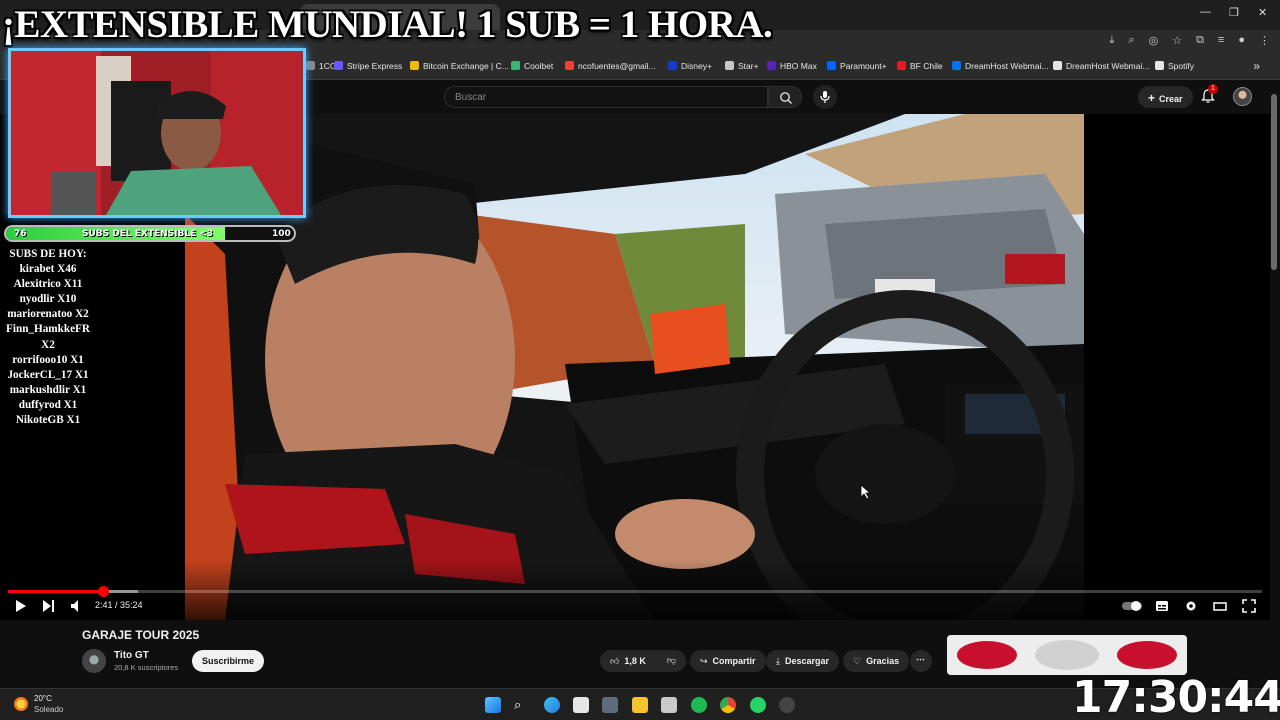  What do you see at coordinates (728, 705) in the screenshot?
I see `chrome-icon` at bounding box center [728, 705].